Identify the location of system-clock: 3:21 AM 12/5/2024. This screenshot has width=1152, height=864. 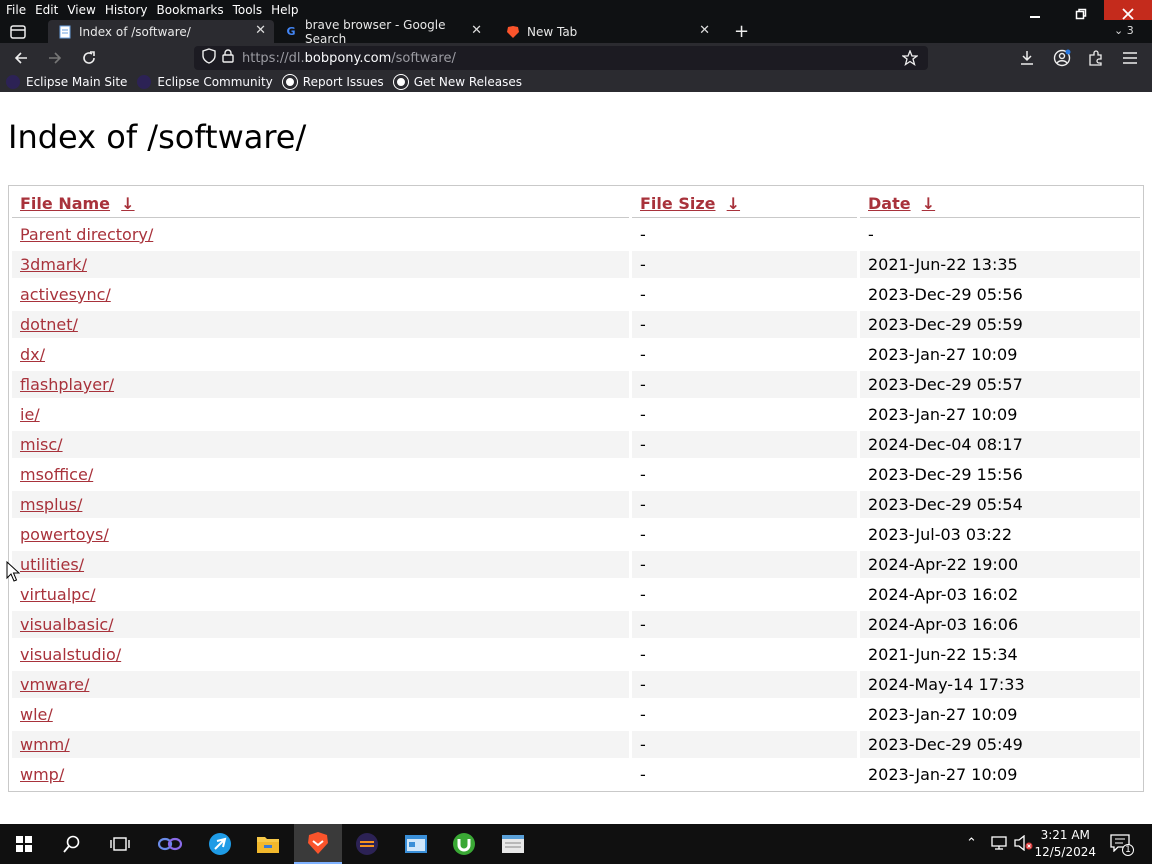
(1065, 844).